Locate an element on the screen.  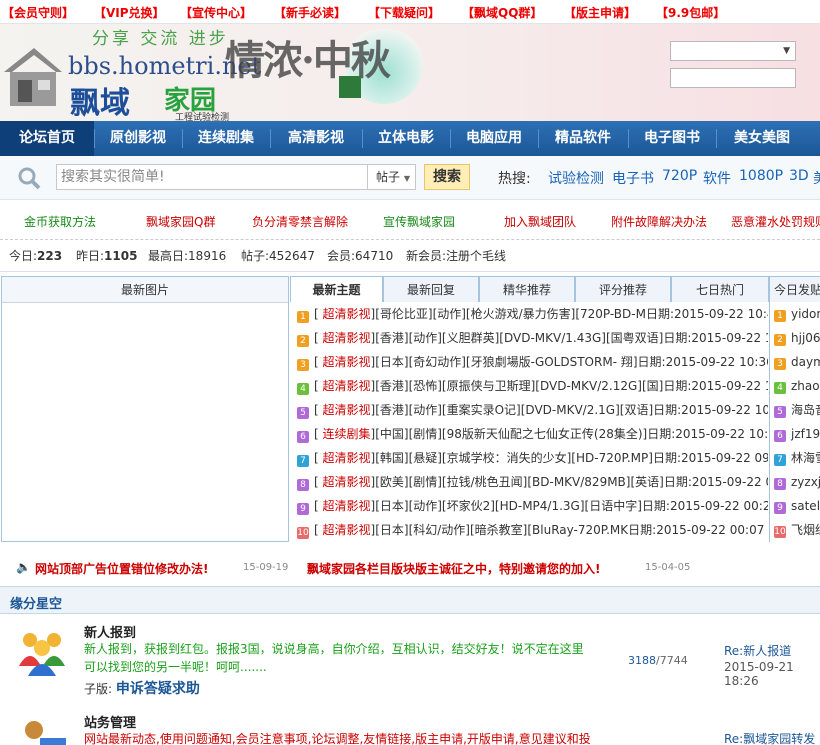
today-poster-row: 8 zyzxj is located at coordinates (795, 482).